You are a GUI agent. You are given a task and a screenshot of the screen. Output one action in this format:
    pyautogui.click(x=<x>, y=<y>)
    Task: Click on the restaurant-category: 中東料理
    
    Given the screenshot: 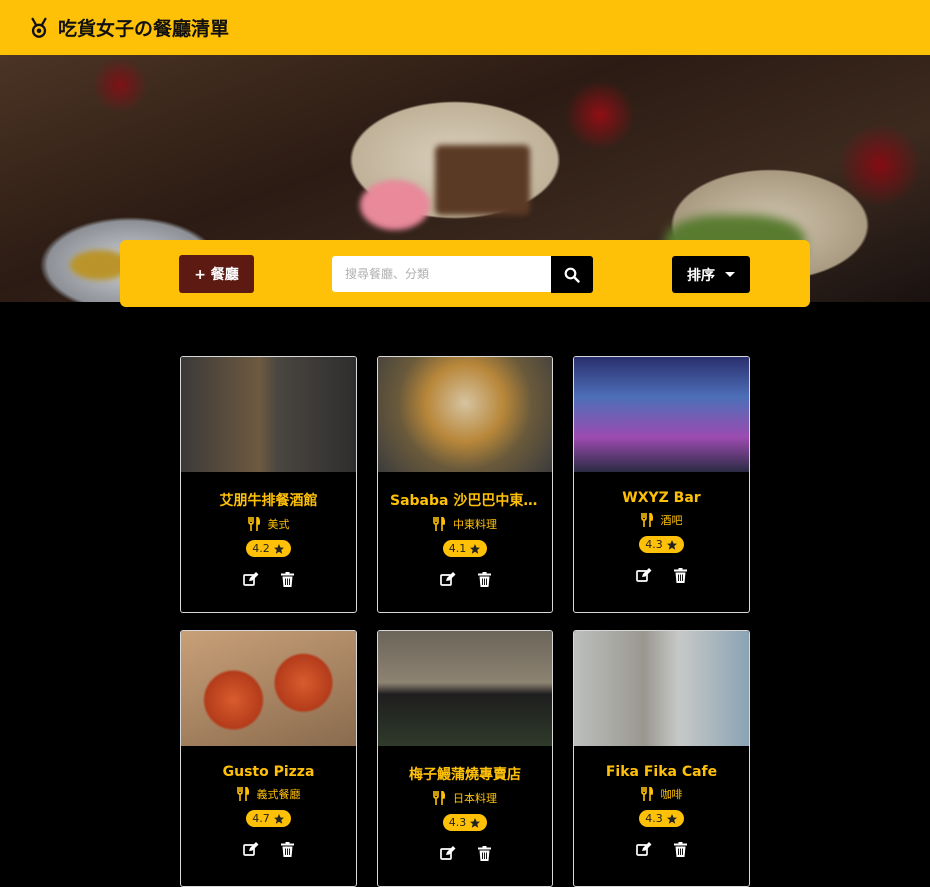 What is the action you would take?
    pyautogui.click(x=465, y=524)
    